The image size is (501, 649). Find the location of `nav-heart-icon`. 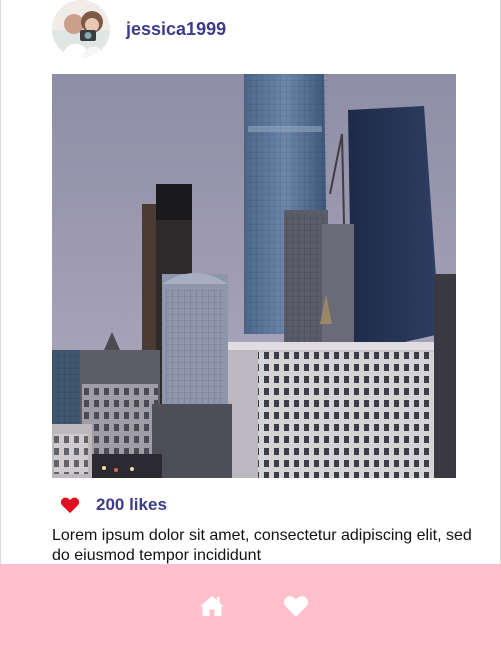

nav-heart-icon is located at coordinates (296, 606).